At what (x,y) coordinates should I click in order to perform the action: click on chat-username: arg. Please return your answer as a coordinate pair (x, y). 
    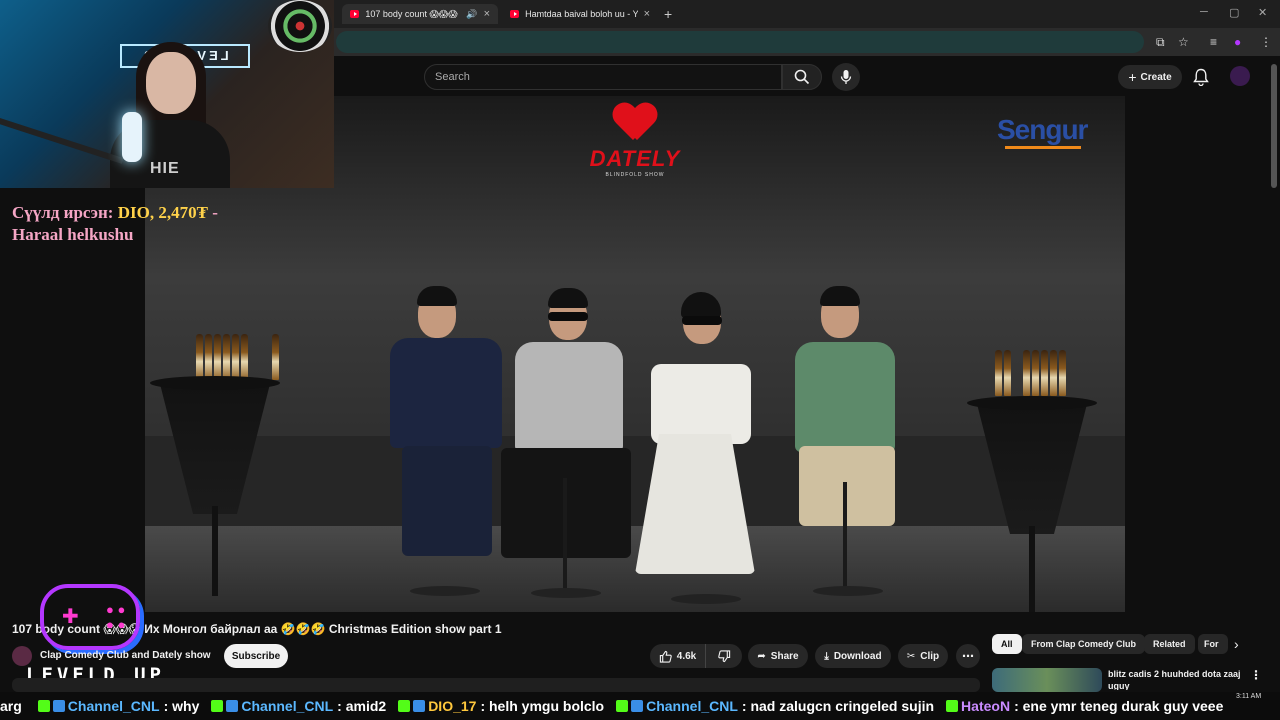
    Looking at the image, I should click on (11, 706).